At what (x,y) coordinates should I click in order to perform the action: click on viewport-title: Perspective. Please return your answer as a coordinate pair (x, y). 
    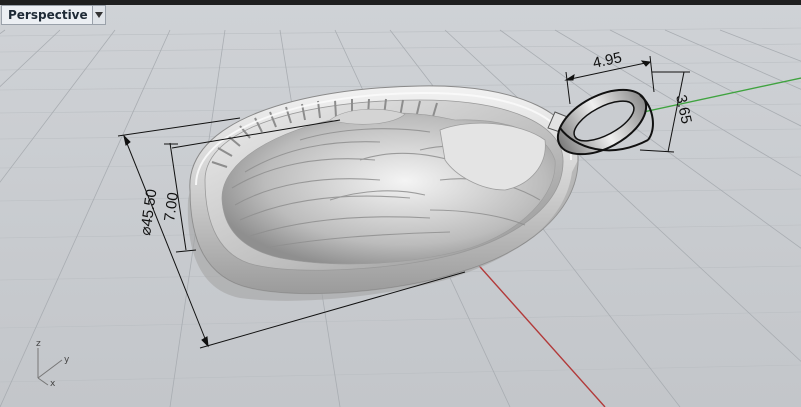
    Looking at the image, I should click on (47, 15).